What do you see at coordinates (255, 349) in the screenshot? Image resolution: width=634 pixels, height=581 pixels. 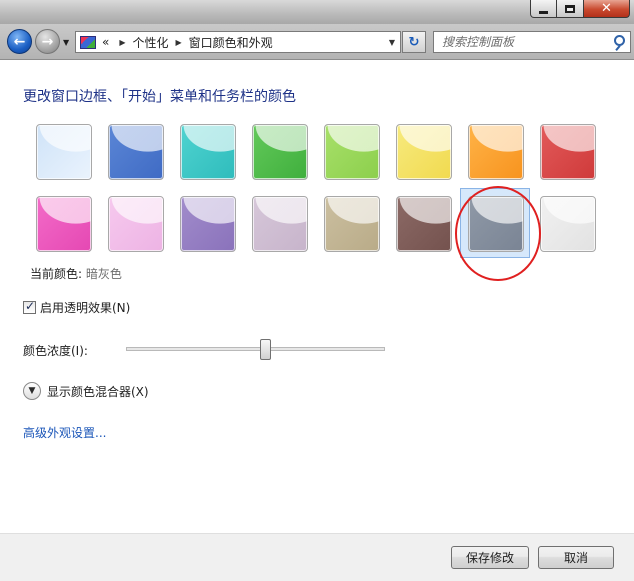 I see `intensity-slider-track` at bounding box center [255, 349].